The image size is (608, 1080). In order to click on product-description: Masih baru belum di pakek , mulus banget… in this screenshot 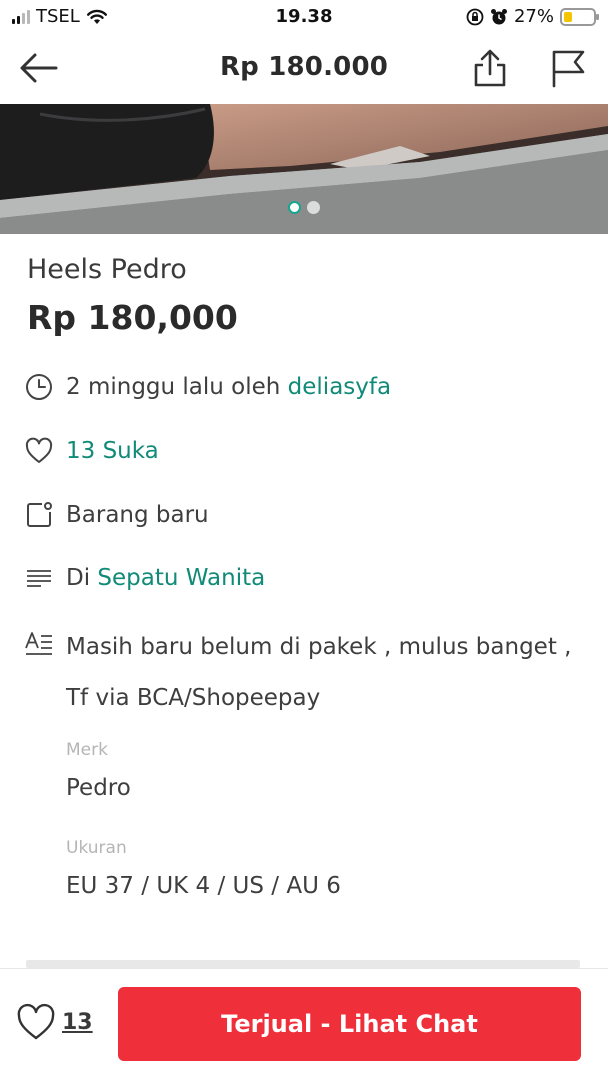, I will do `click(319, 672)`.